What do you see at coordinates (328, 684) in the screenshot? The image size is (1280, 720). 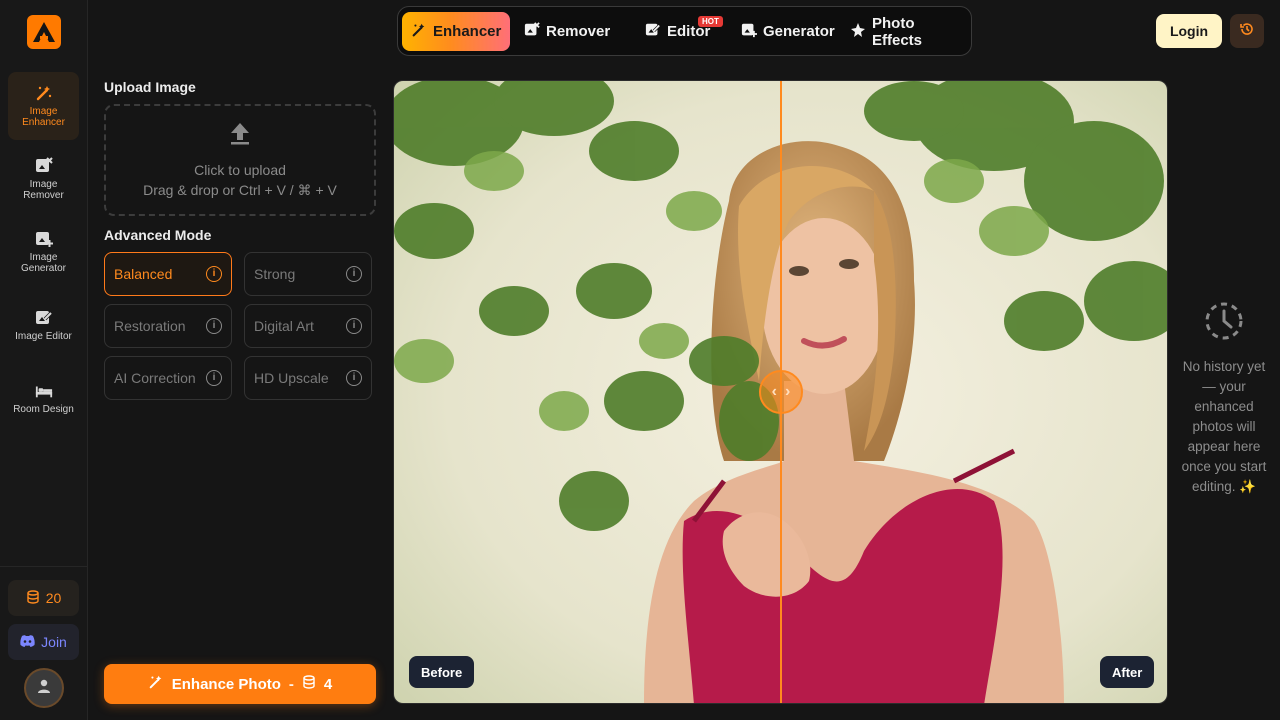 I see `enhance-cost: 4` at bounding box center [328, 684].